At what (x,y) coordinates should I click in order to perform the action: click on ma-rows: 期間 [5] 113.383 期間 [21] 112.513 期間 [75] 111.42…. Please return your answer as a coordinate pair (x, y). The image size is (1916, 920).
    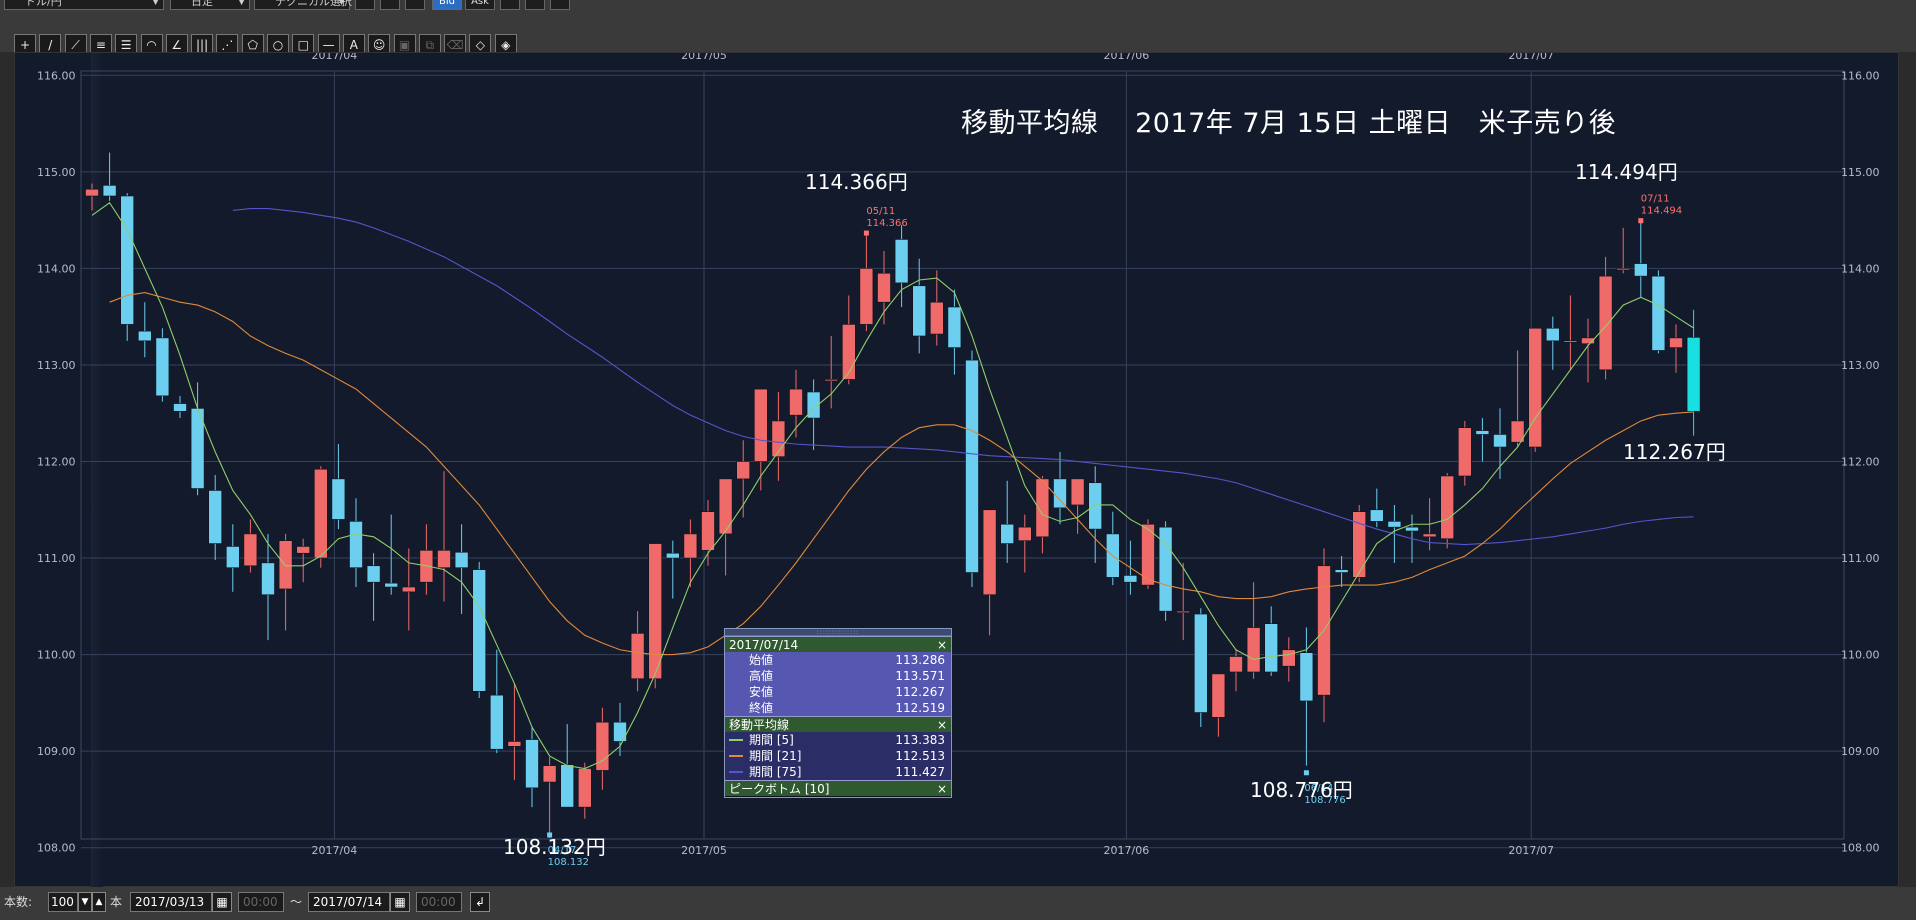
    Looking at the image, I should click on (838, 756).